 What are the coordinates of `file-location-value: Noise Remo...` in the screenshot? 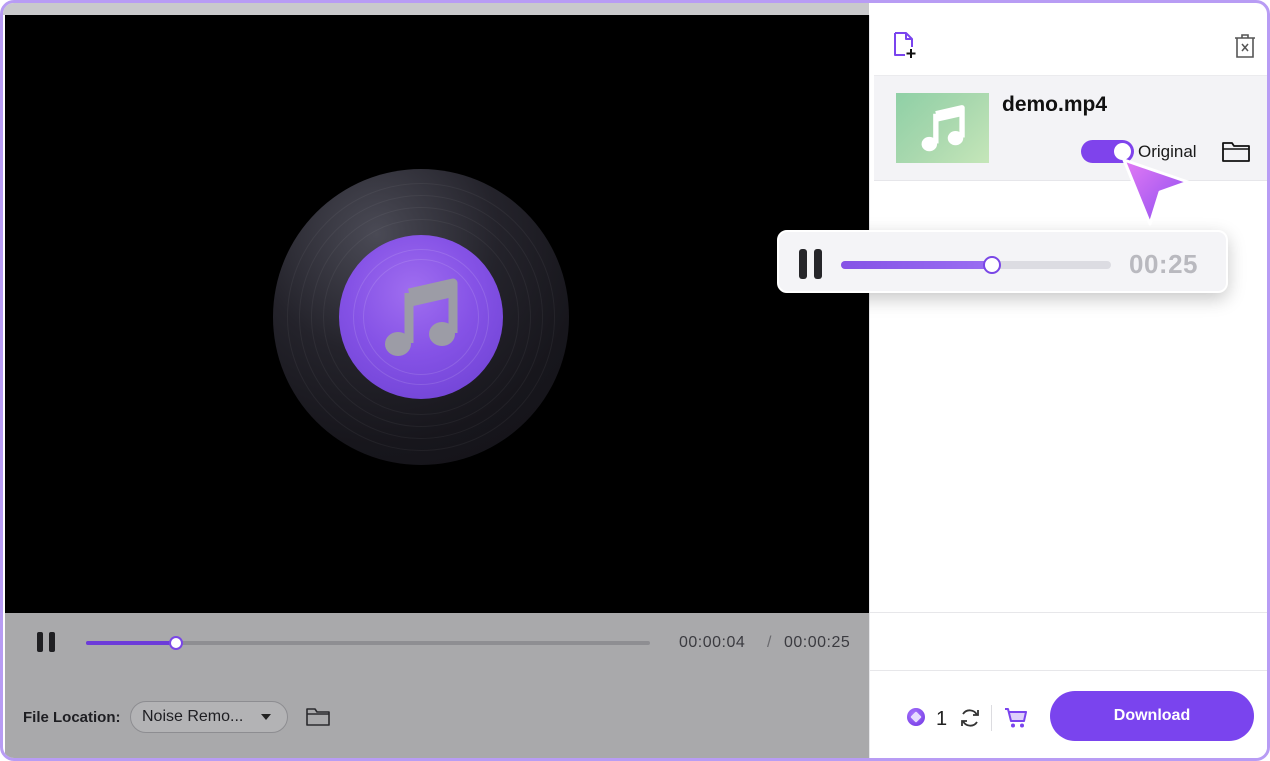 It's located at (193, 716).